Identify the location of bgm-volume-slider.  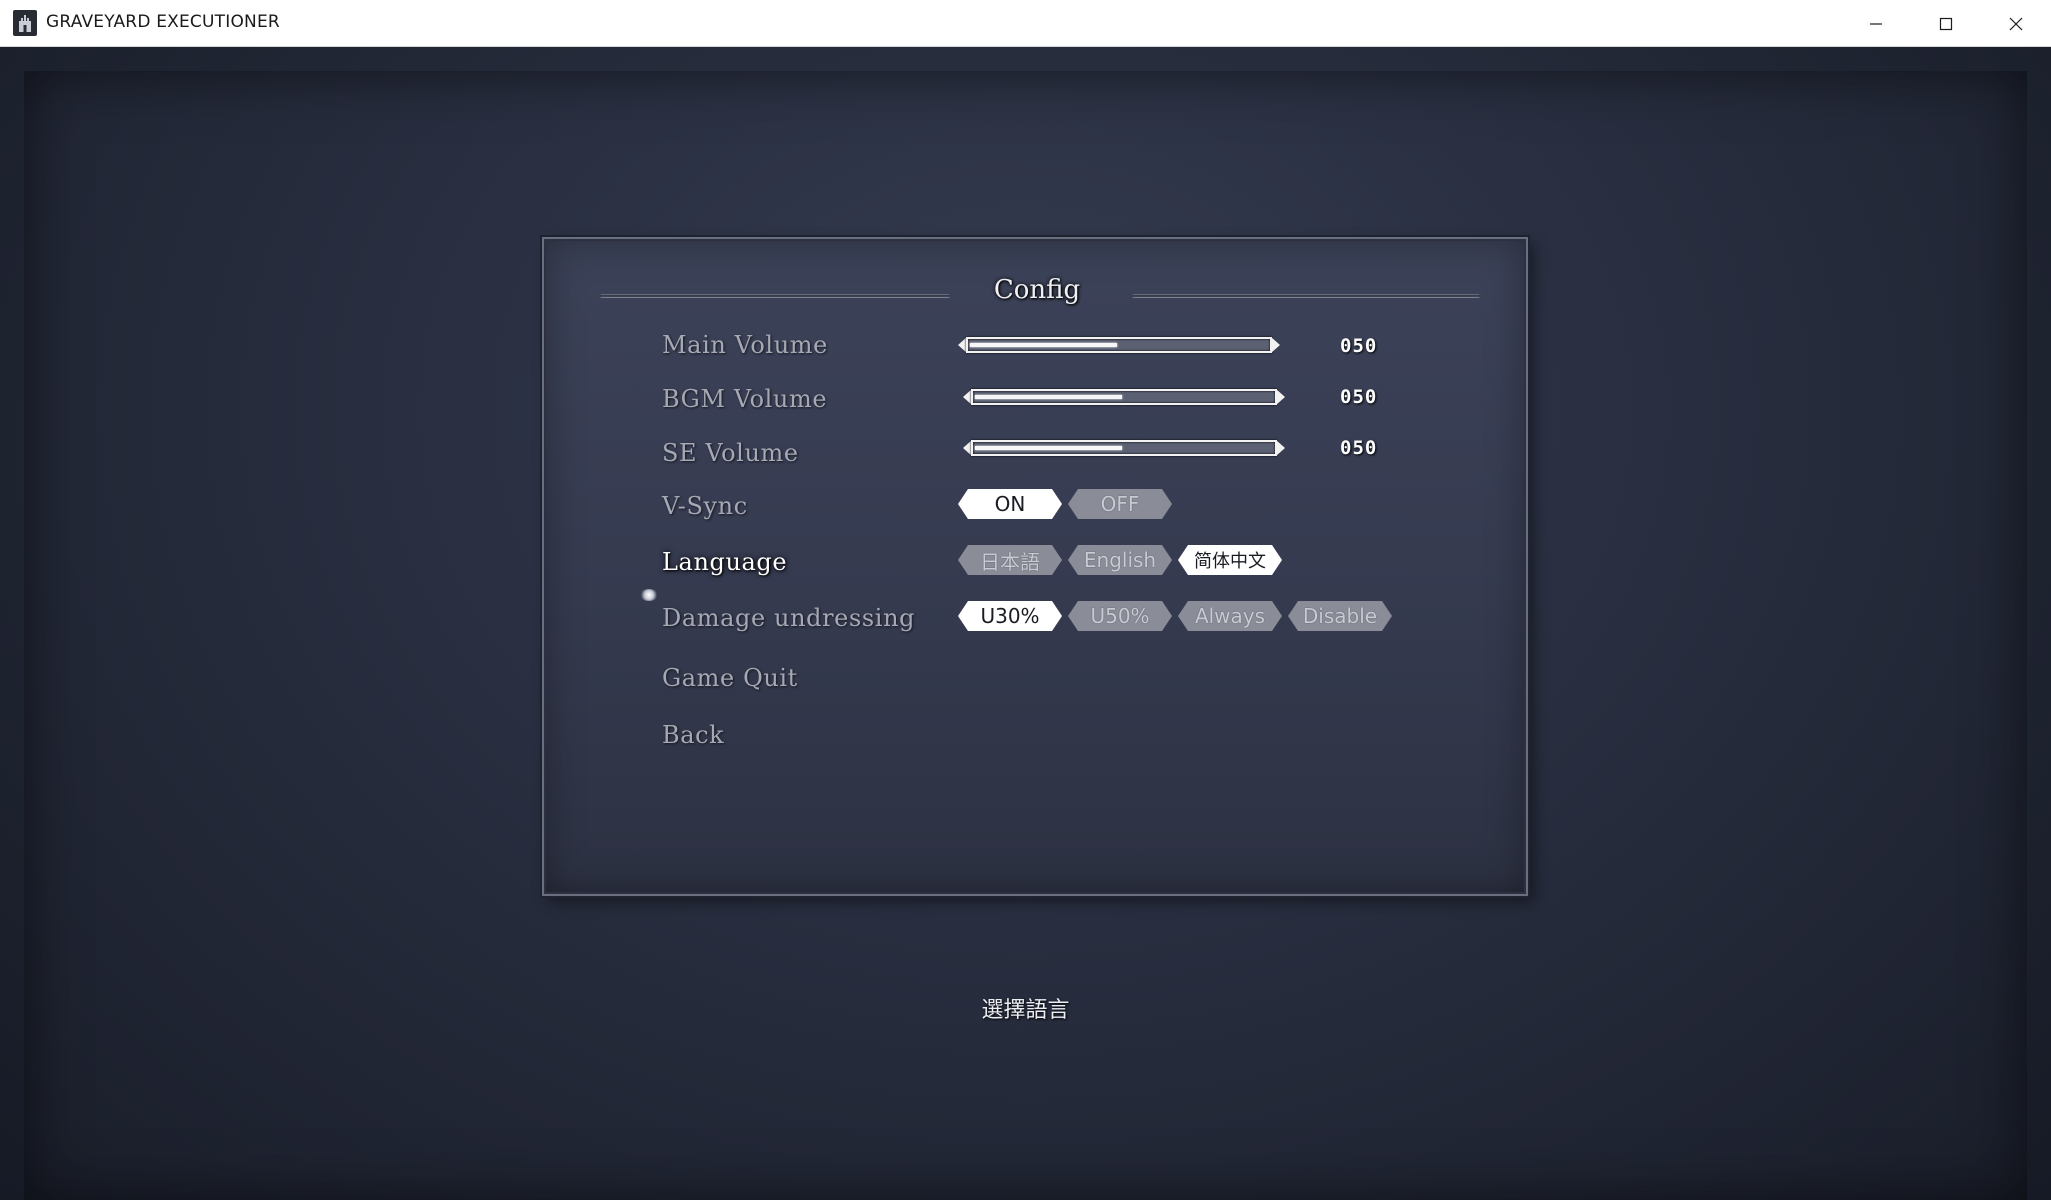
(1124, 397).